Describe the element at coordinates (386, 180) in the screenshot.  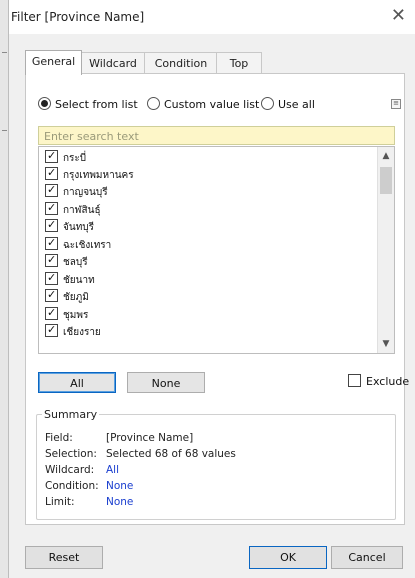
I see `scroll-thumb` at that location.